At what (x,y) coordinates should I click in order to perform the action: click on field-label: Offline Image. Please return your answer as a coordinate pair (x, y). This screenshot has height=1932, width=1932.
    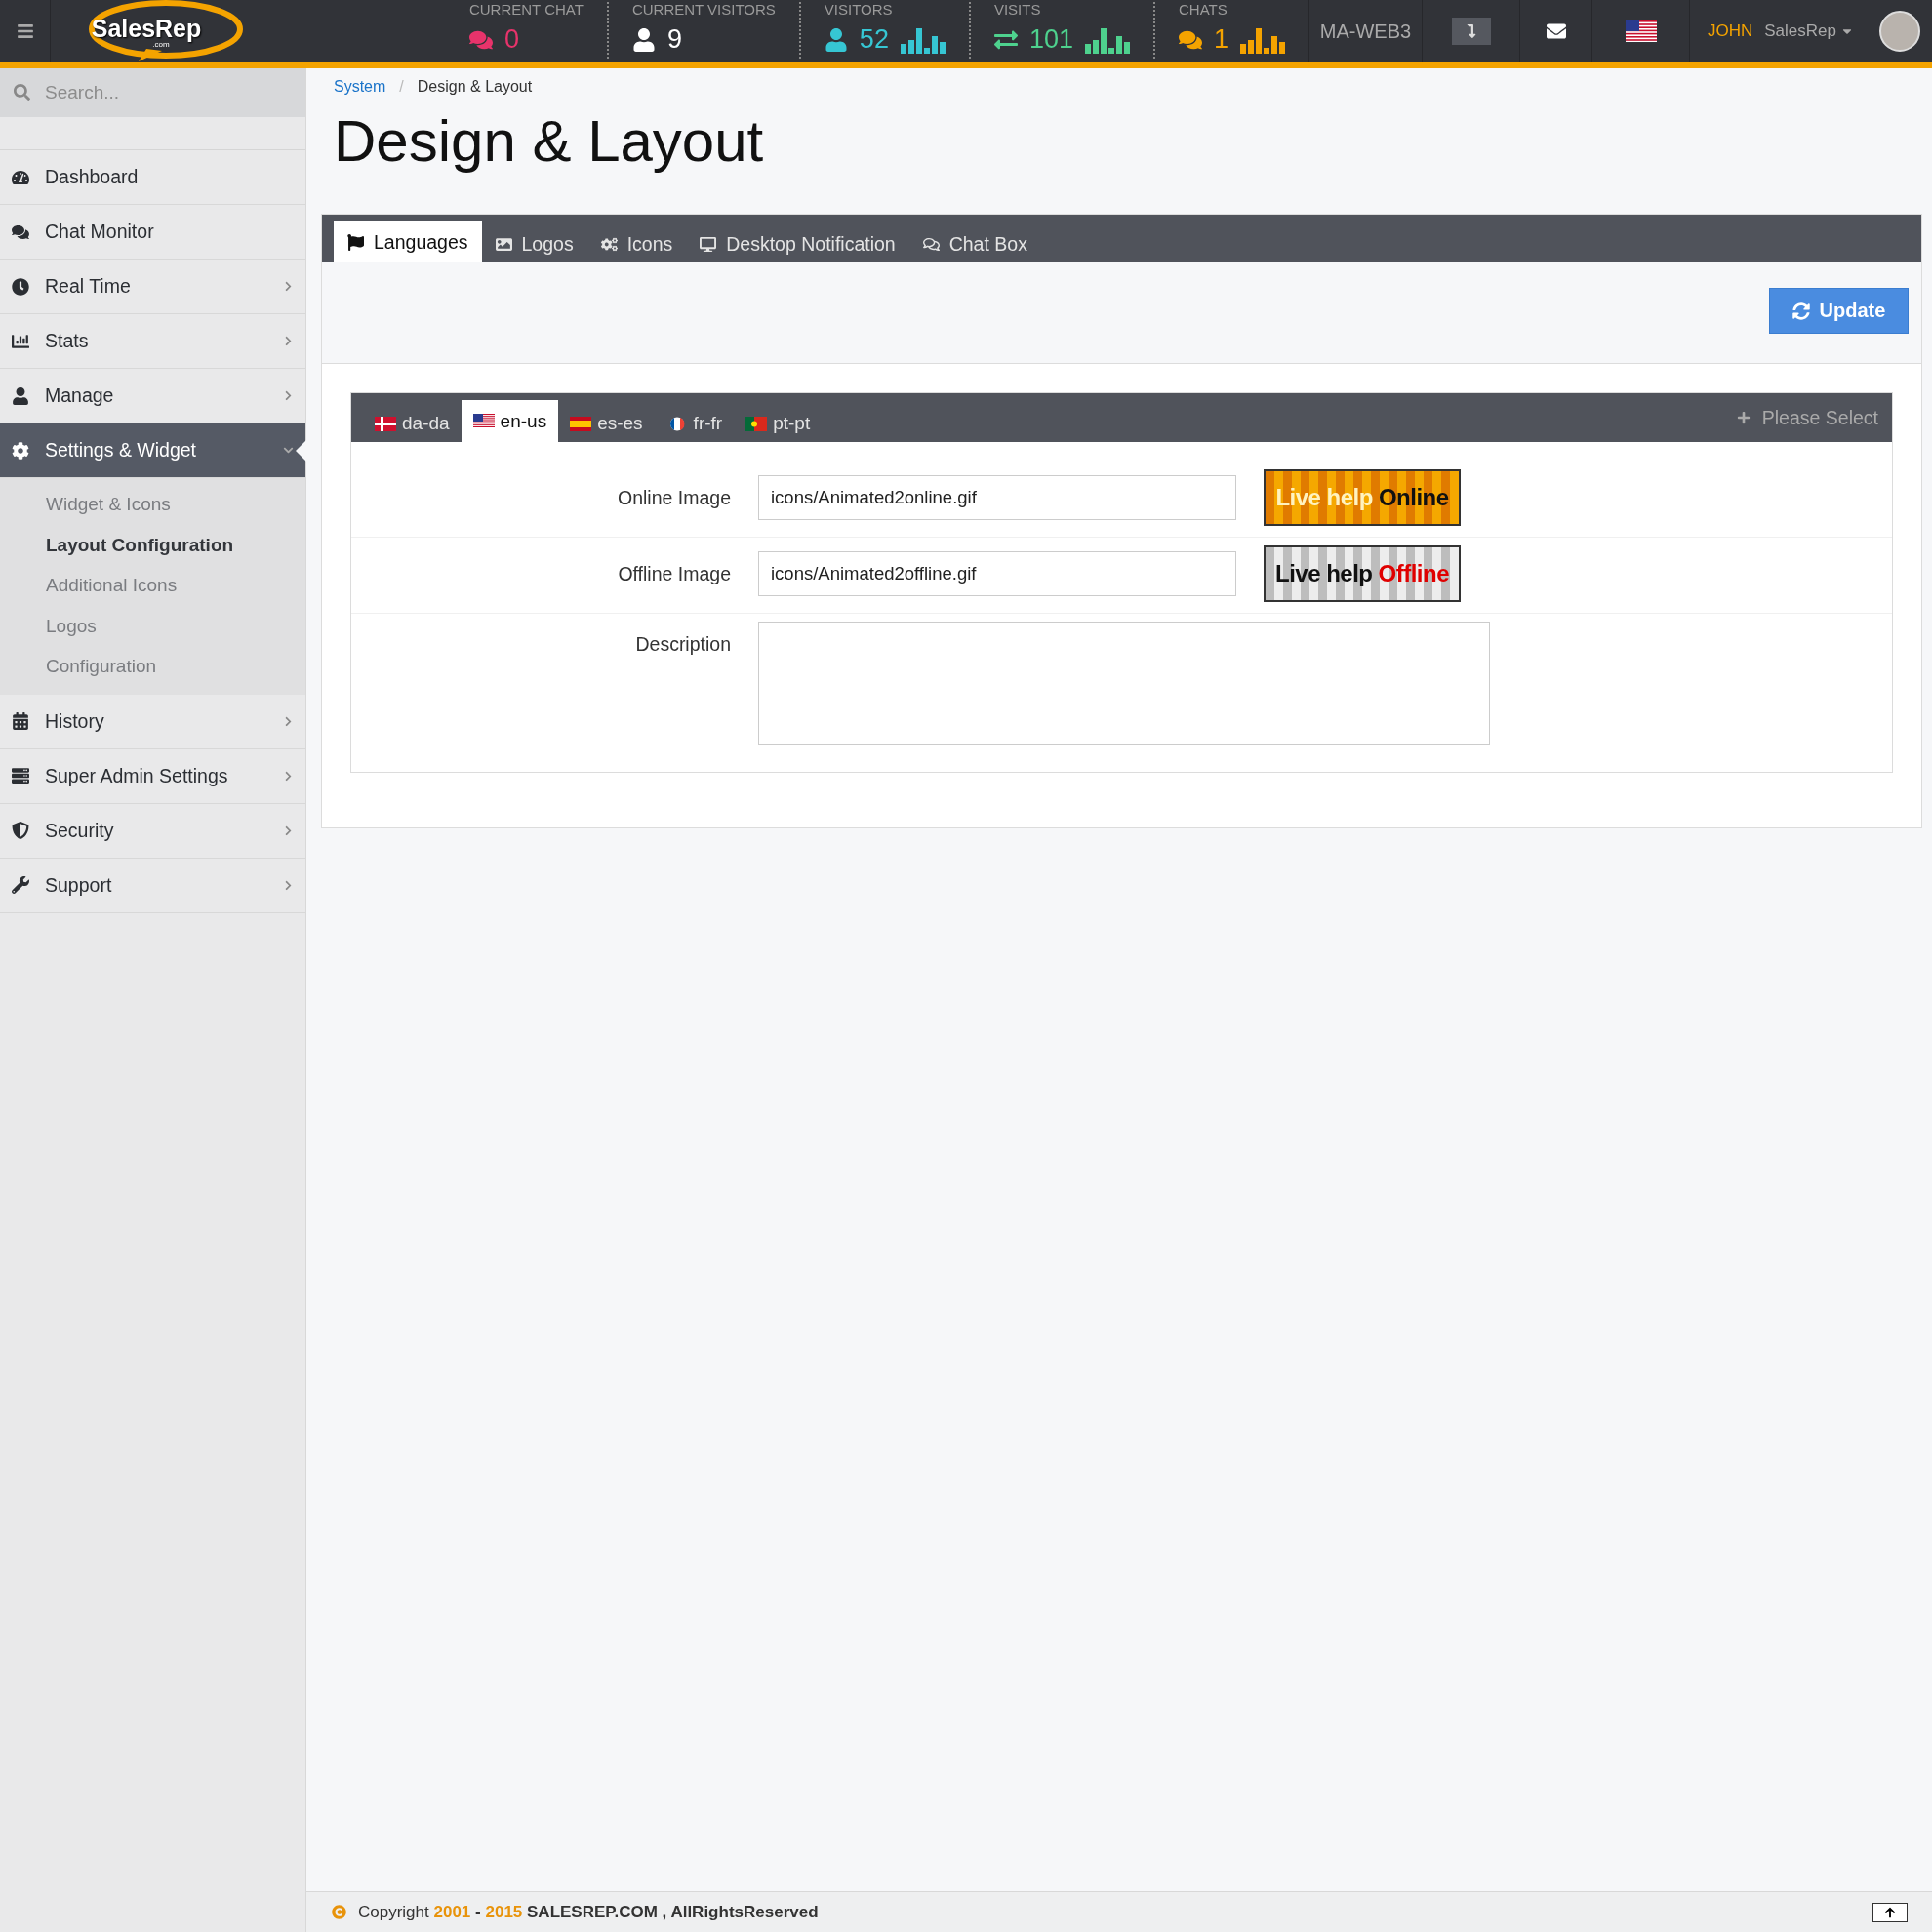
    Looking at the image, I should click on (674, 573).